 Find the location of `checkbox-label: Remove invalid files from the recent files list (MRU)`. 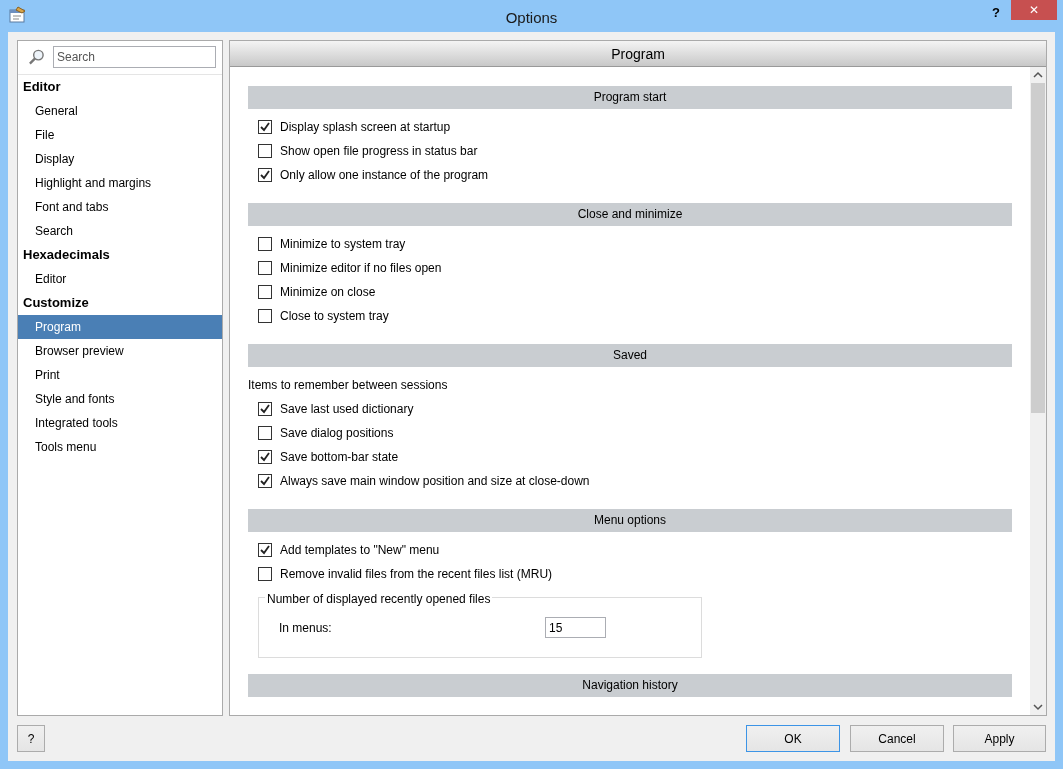

checkbox-label: Remove invalid files from the recent files list (MRU) is located at coordinates (416, 574).